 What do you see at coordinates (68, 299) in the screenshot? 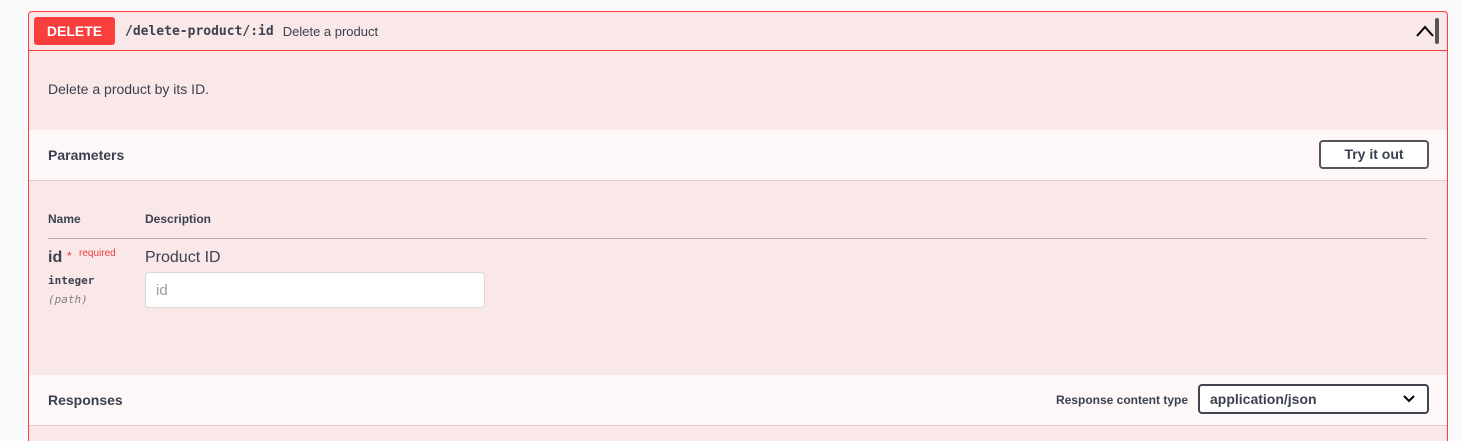
I see `parameter-location: (path)` at bounding box center [68, 299].